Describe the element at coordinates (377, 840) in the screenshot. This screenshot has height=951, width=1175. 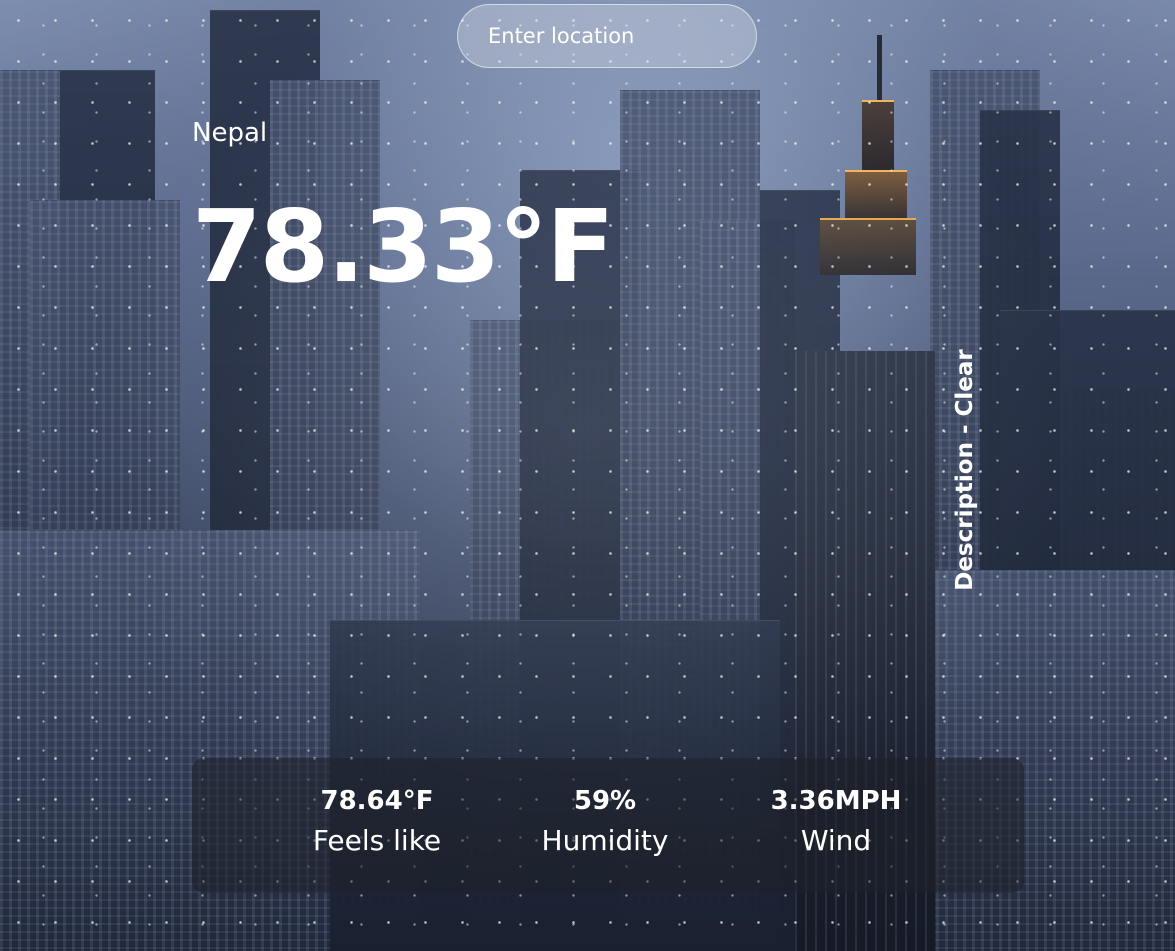
I see `feels-like-label: Feels like` at that location.